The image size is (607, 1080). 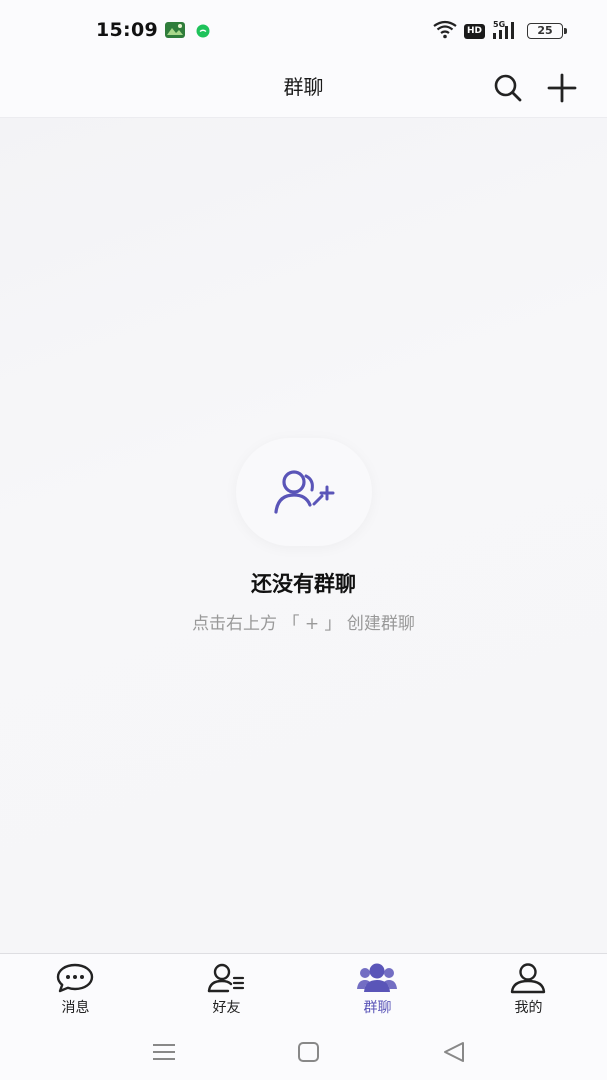 I want to click on tab-messages: 消息, so click(x=75, y=990).